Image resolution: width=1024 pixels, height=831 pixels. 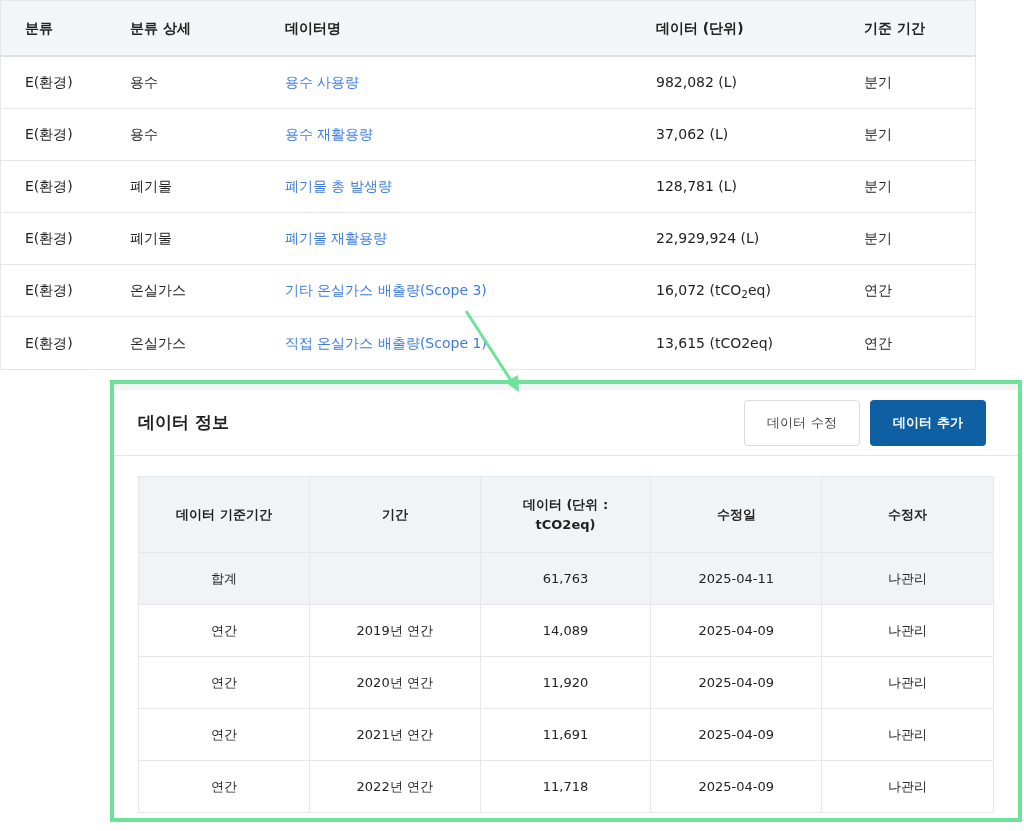 I want to click on table-cell-text: 2020년 연간, so click(x=394, y=682).